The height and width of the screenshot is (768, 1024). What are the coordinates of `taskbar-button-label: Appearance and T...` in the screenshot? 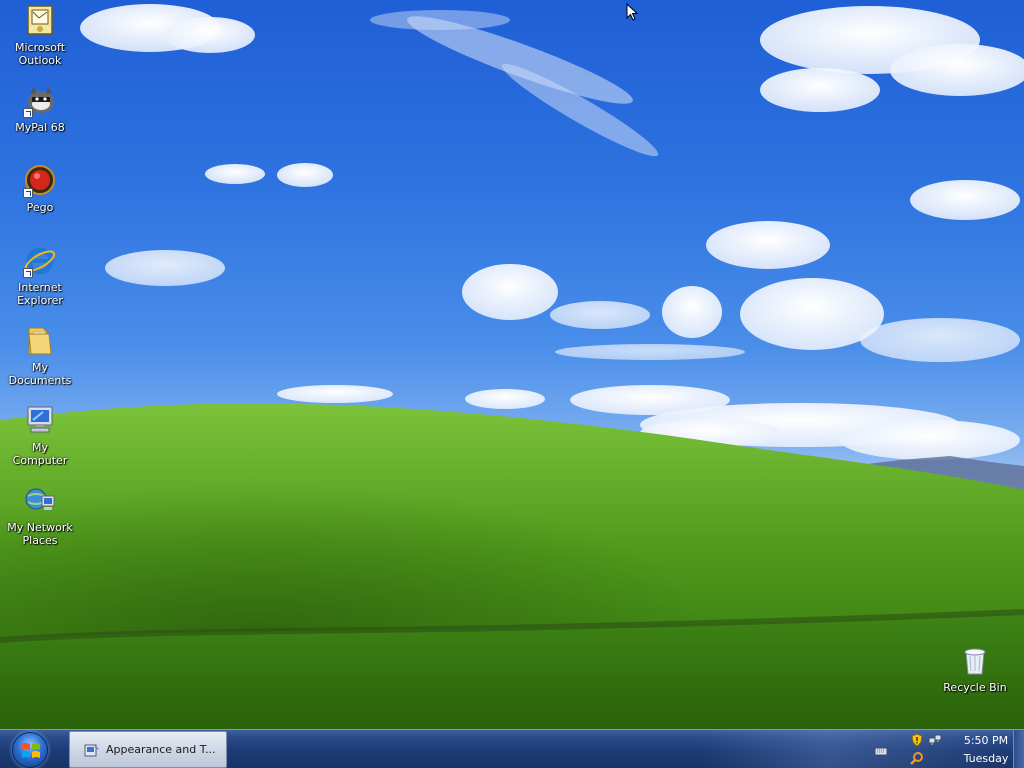 It's located at (161, 749).